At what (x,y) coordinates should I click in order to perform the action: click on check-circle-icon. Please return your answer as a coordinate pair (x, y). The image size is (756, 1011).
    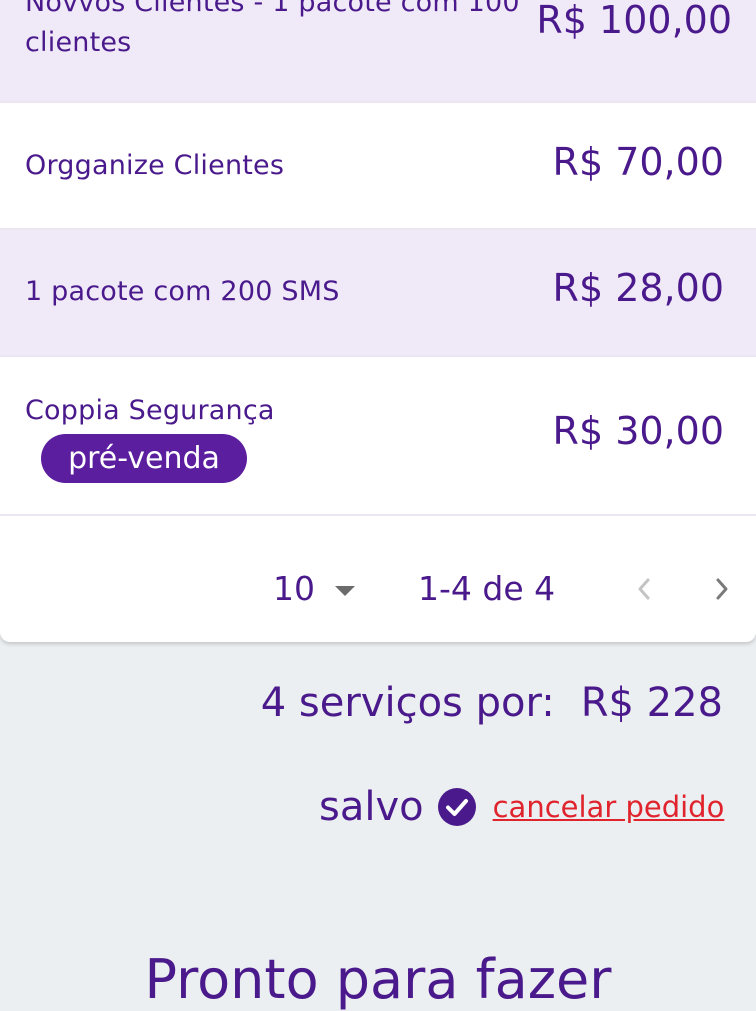
    Looking at the image, I should click on (456, 807).